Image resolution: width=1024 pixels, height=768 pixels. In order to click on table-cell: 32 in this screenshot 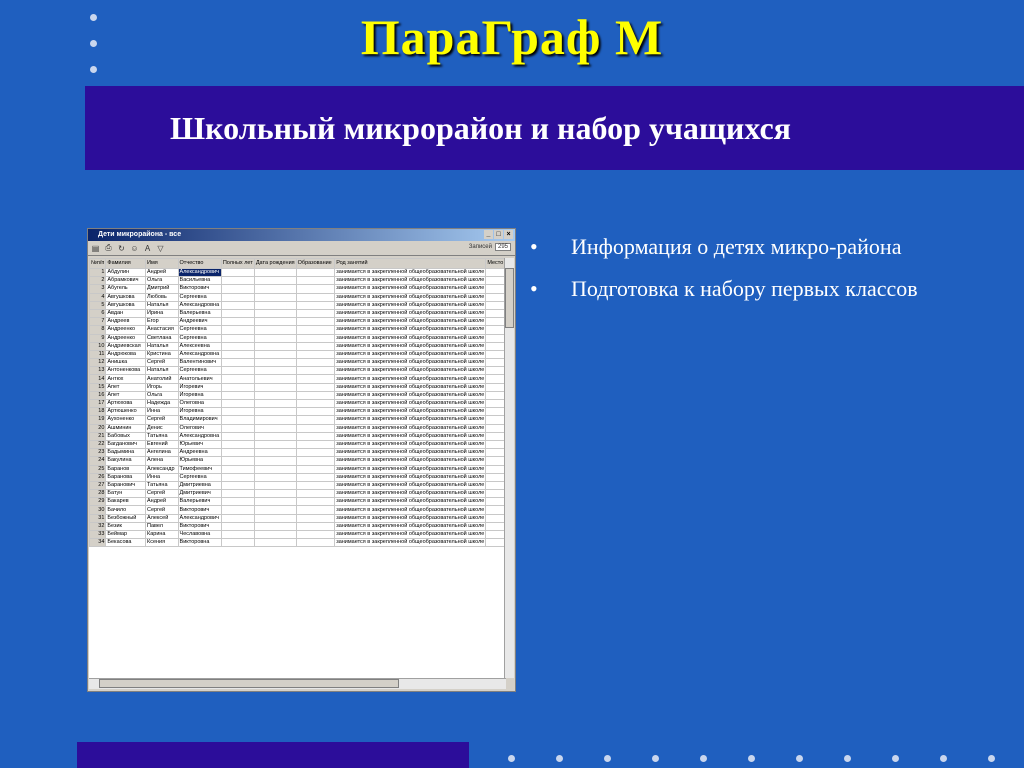, I will do `click(98, 526)`.